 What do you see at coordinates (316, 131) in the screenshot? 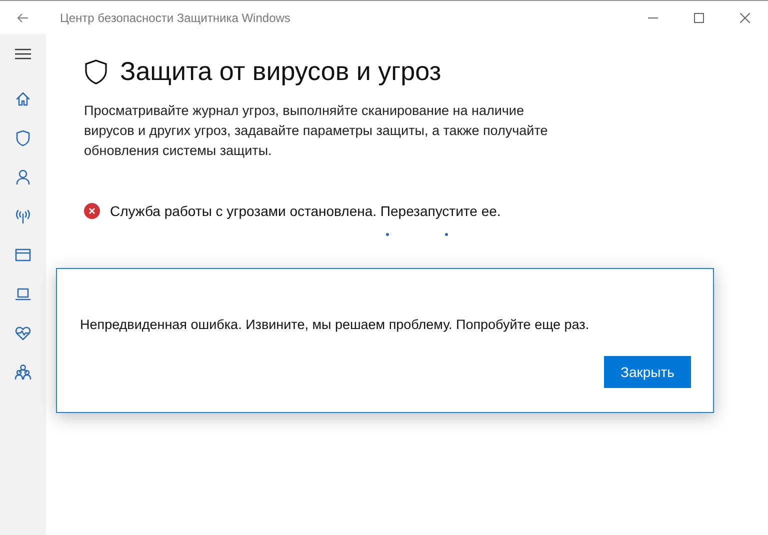
I see `page-description: Просматривайте журнал угроз, выполняйте сканирование на наличие вирусов и других угроз, задавайте параметры защиты, а также получайте обновления системы защиты.` at bounding box center [316, 131].